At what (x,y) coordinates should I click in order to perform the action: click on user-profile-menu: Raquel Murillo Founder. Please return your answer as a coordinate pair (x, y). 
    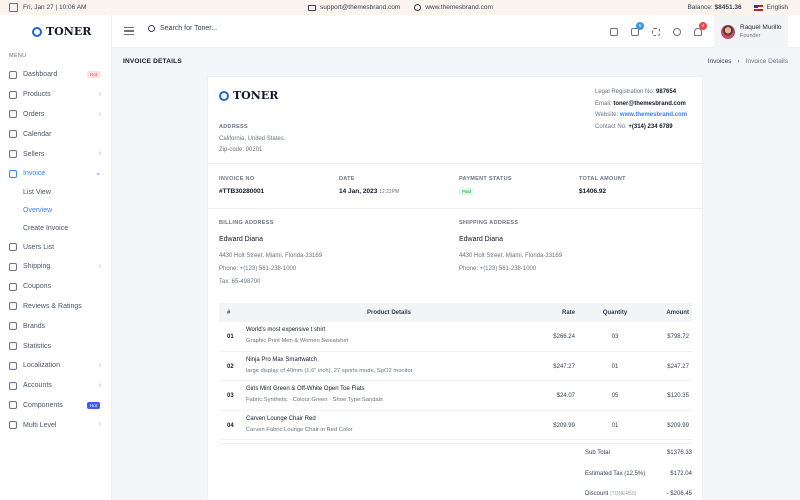
    Looking at the image, I should click on (751, 31).